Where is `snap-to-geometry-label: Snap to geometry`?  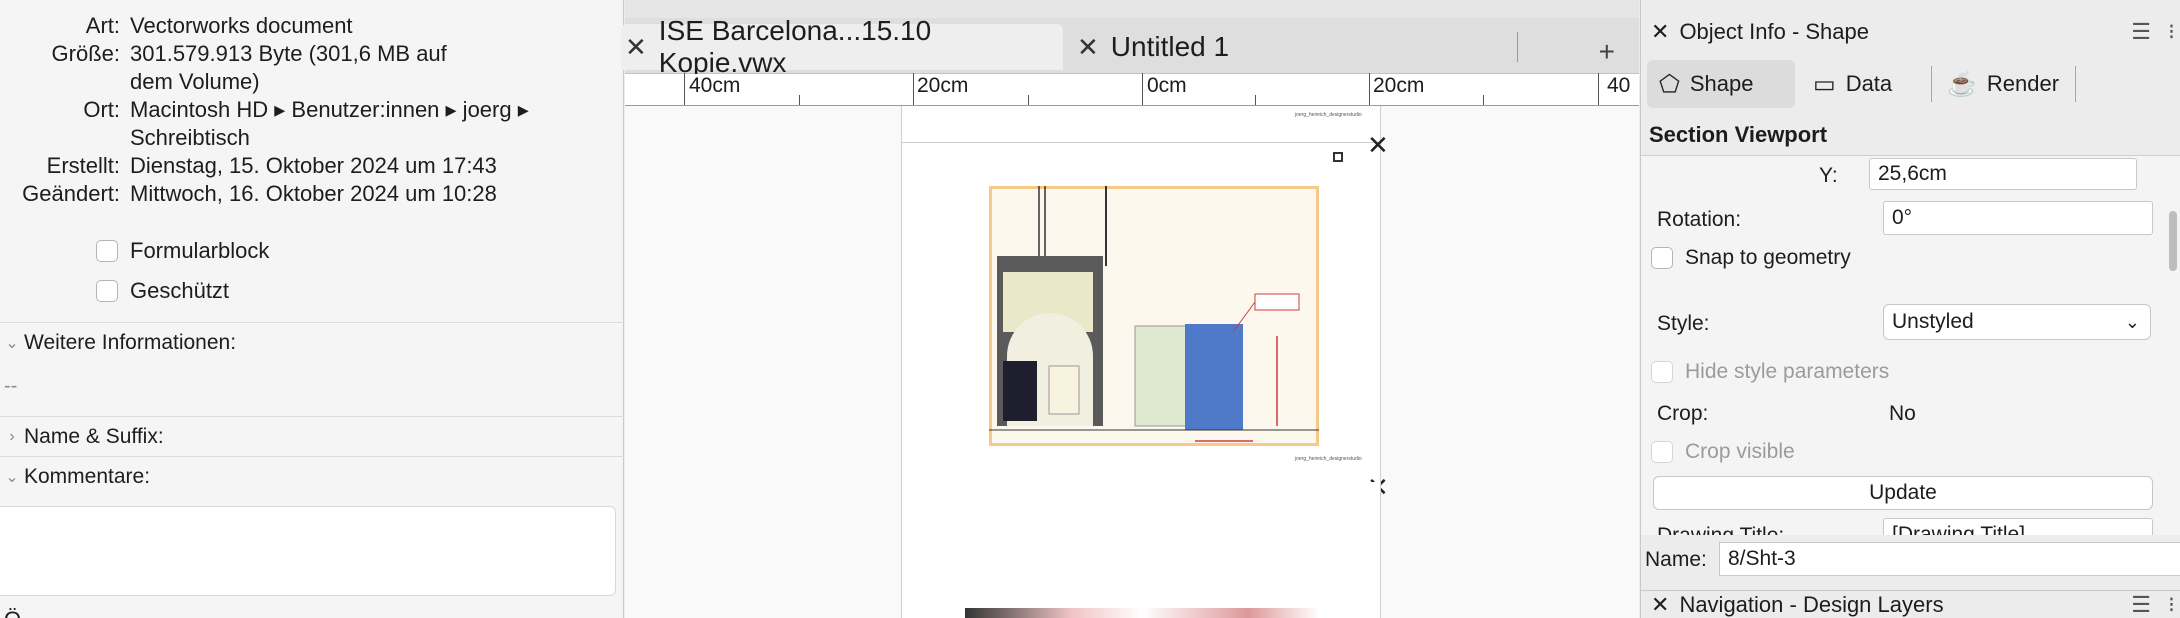
snap-to-geometry-label: Snap to geometry is located at coordinates (1768, 257).